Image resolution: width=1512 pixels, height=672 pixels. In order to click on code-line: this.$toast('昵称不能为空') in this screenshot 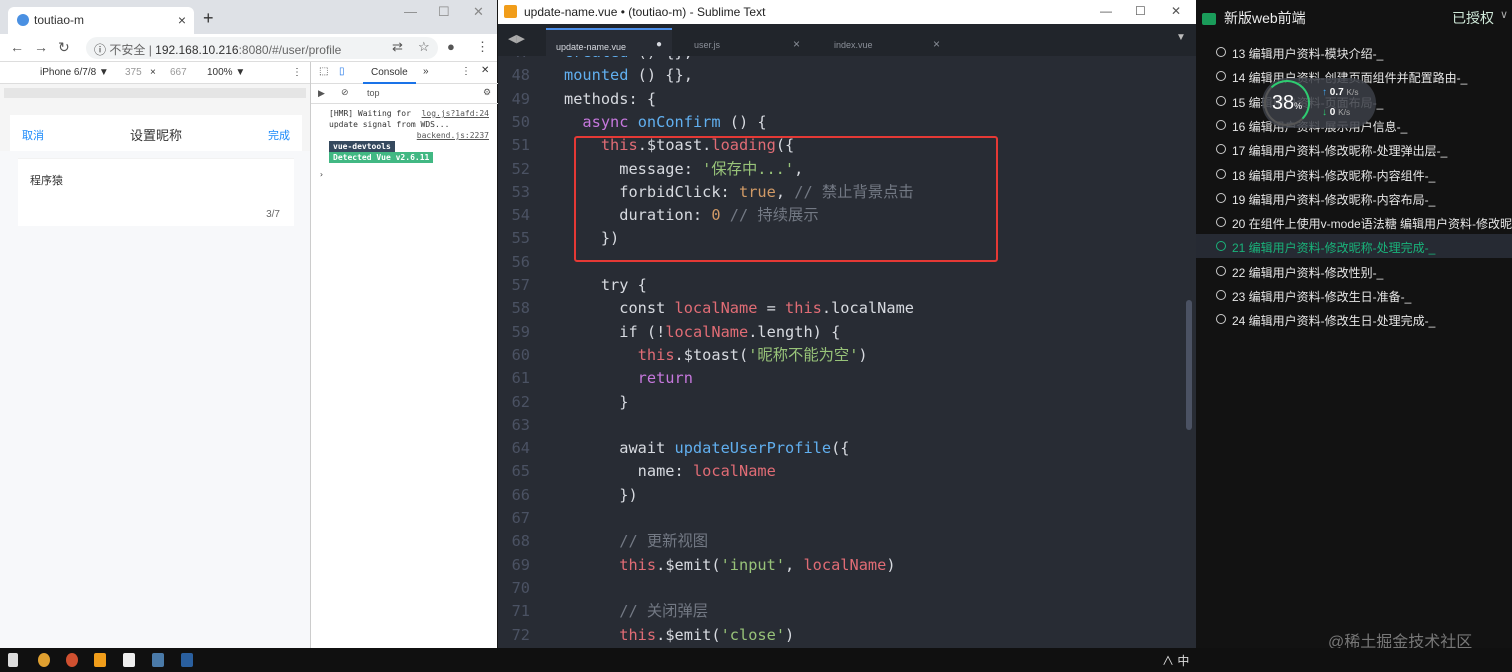, I will do `click(716, 355)`.